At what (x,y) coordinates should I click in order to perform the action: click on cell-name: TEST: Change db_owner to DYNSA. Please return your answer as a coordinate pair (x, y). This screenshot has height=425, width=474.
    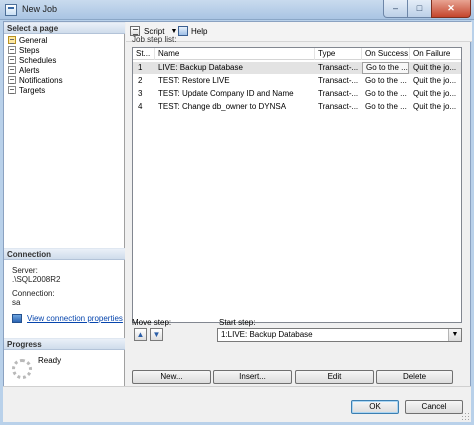
    Looking at the image, I should click on (222, 106).